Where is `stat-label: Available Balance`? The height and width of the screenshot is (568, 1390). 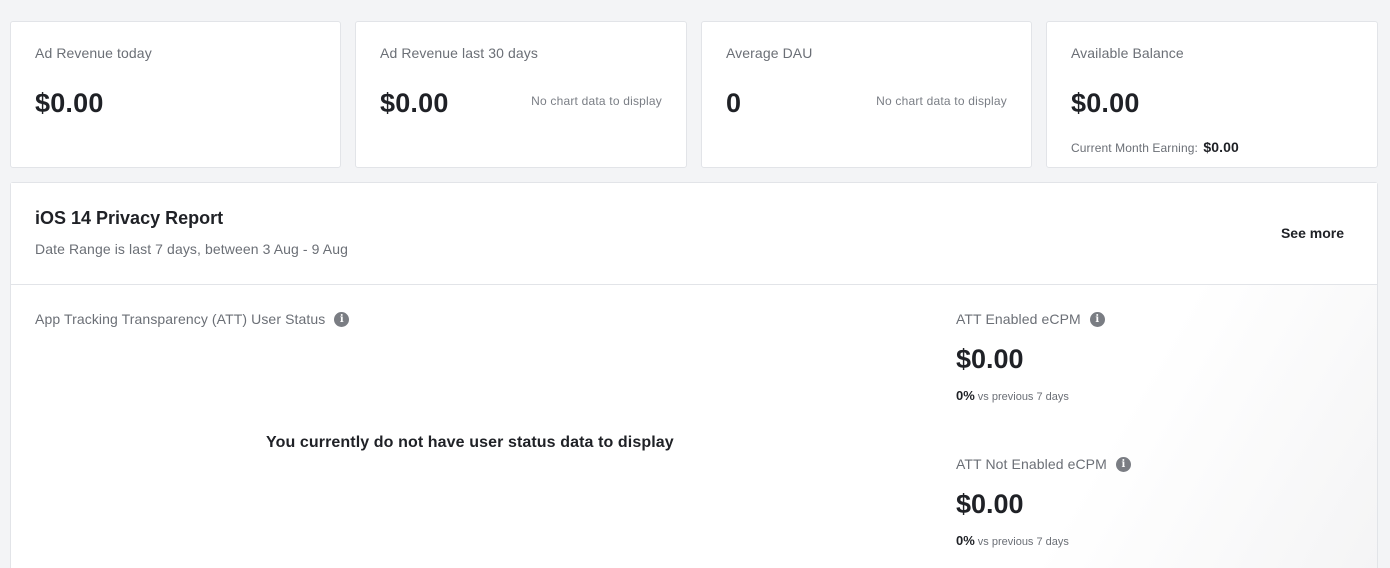
stat-label: Available Balance is located at coordinates (1127, 53).